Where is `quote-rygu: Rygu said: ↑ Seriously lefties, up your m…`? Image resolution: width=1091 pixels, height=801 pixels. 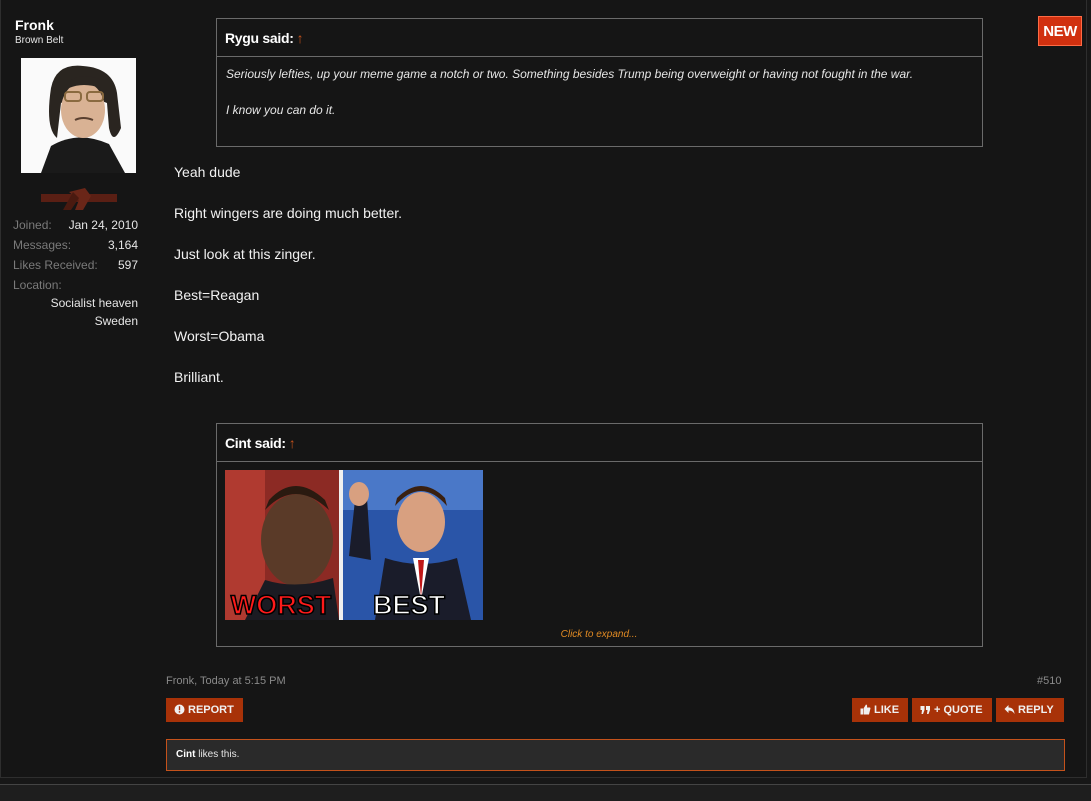
quote-rygu: Rygu said: ↑ Seriously lefties, up your m… is located at coordinates (599, 82).